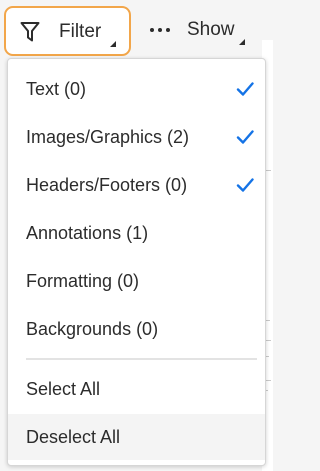  Describe the element at coordinates (136, 389) in the screenshot. I see `select-all-menu-item: Select All` at that location.